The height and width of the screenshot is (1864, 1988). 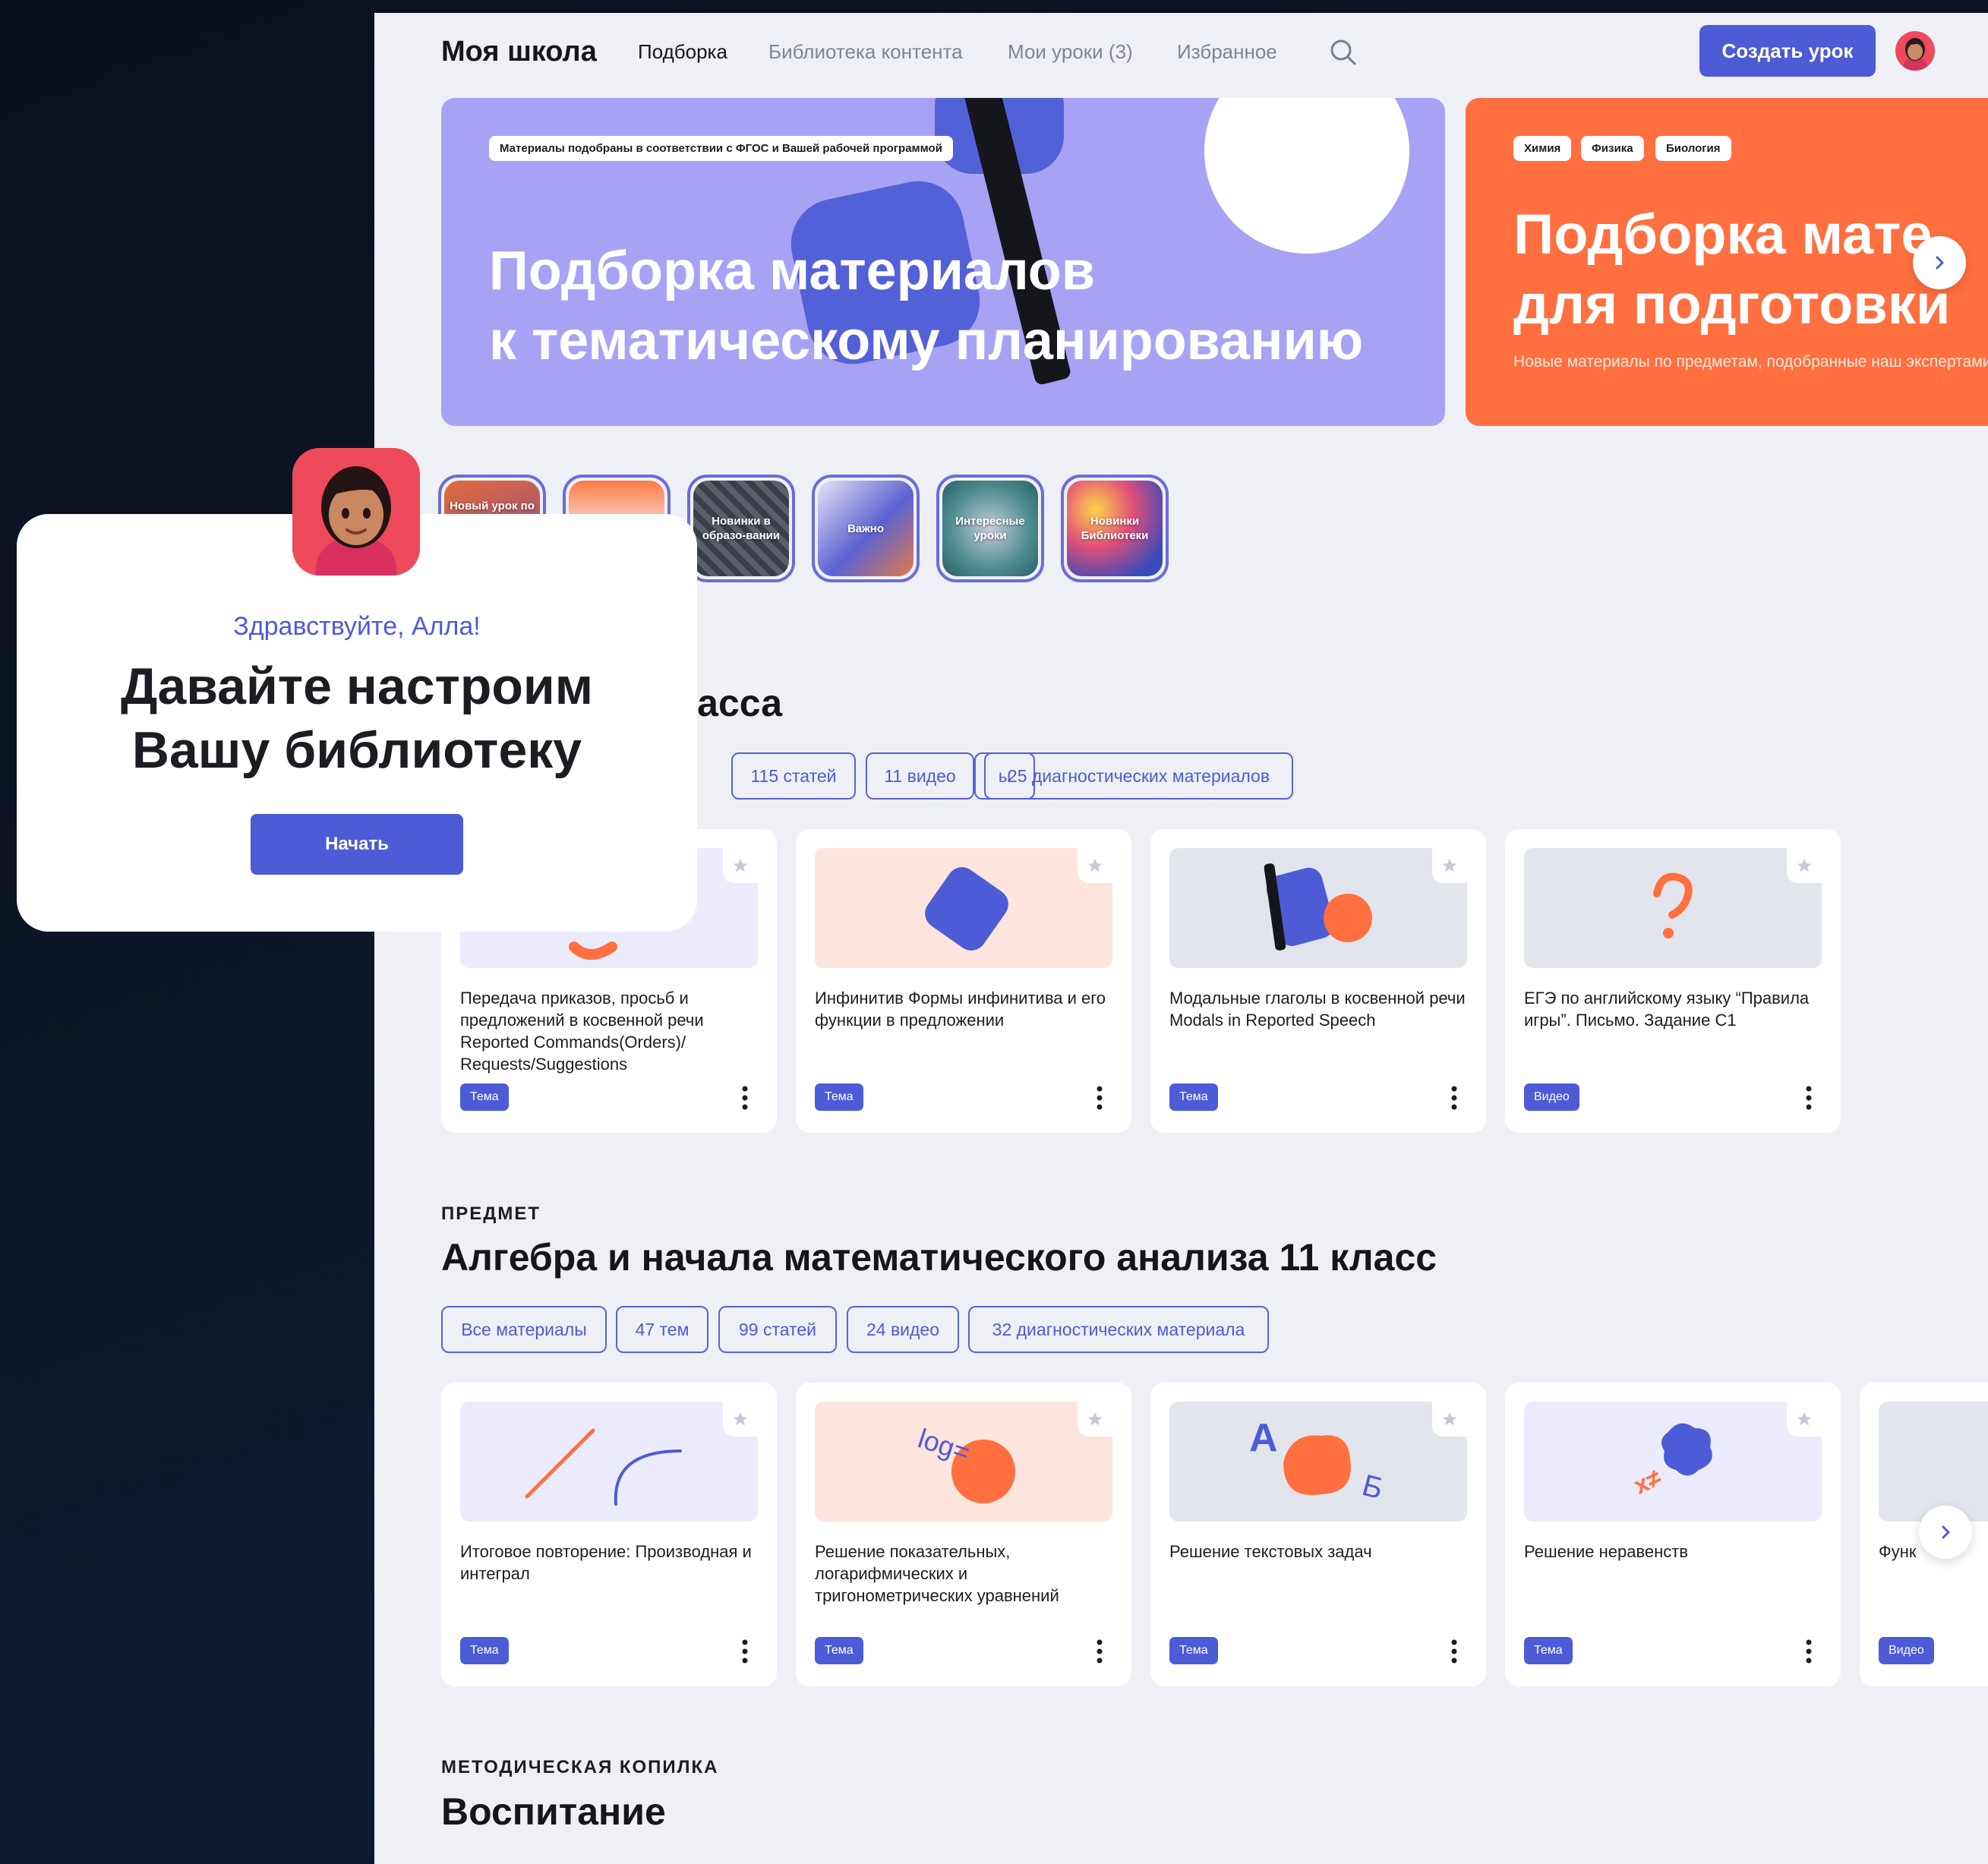 What do you see at coordinates (357, 845) in the screenshot?
I see `start-button: Начать` at bounding box center [357, 845].